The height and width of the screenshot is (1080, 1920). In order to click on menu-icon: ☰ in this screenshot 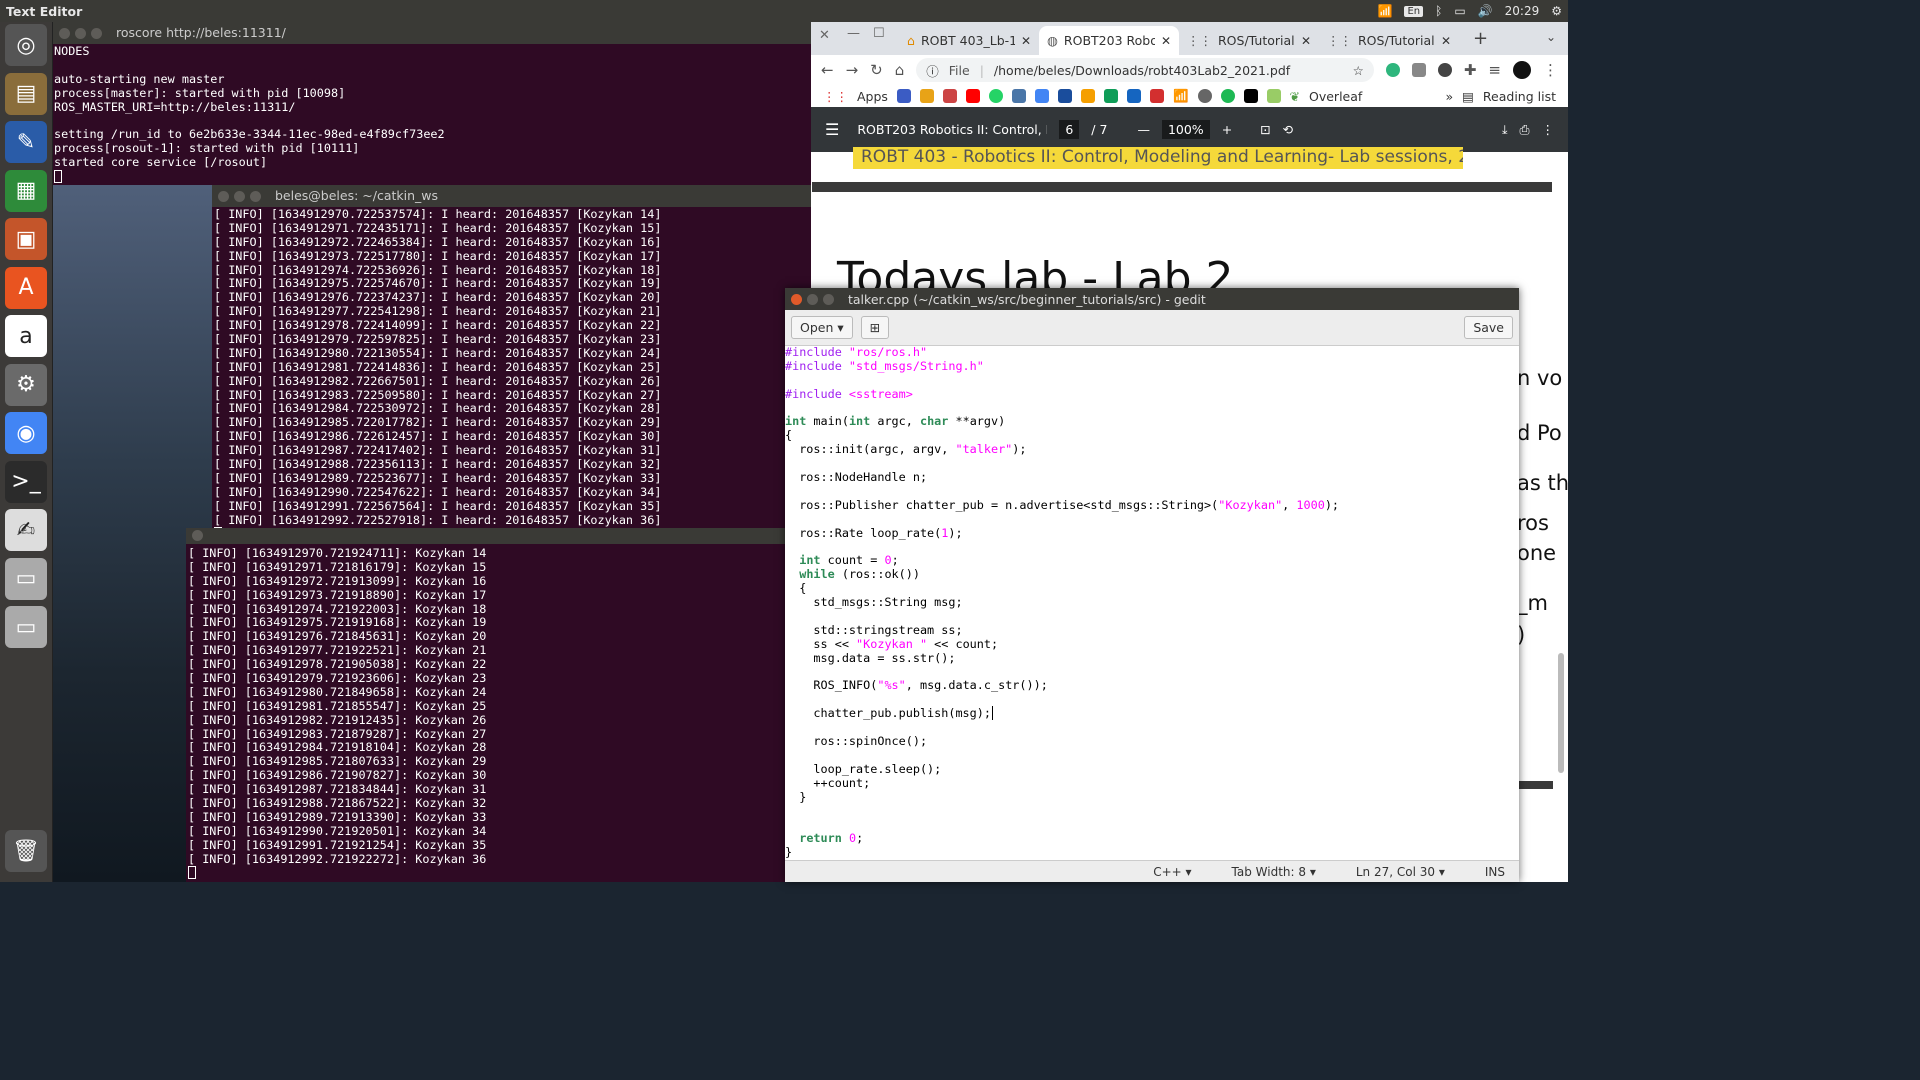, I will do `click(832, 129)`.